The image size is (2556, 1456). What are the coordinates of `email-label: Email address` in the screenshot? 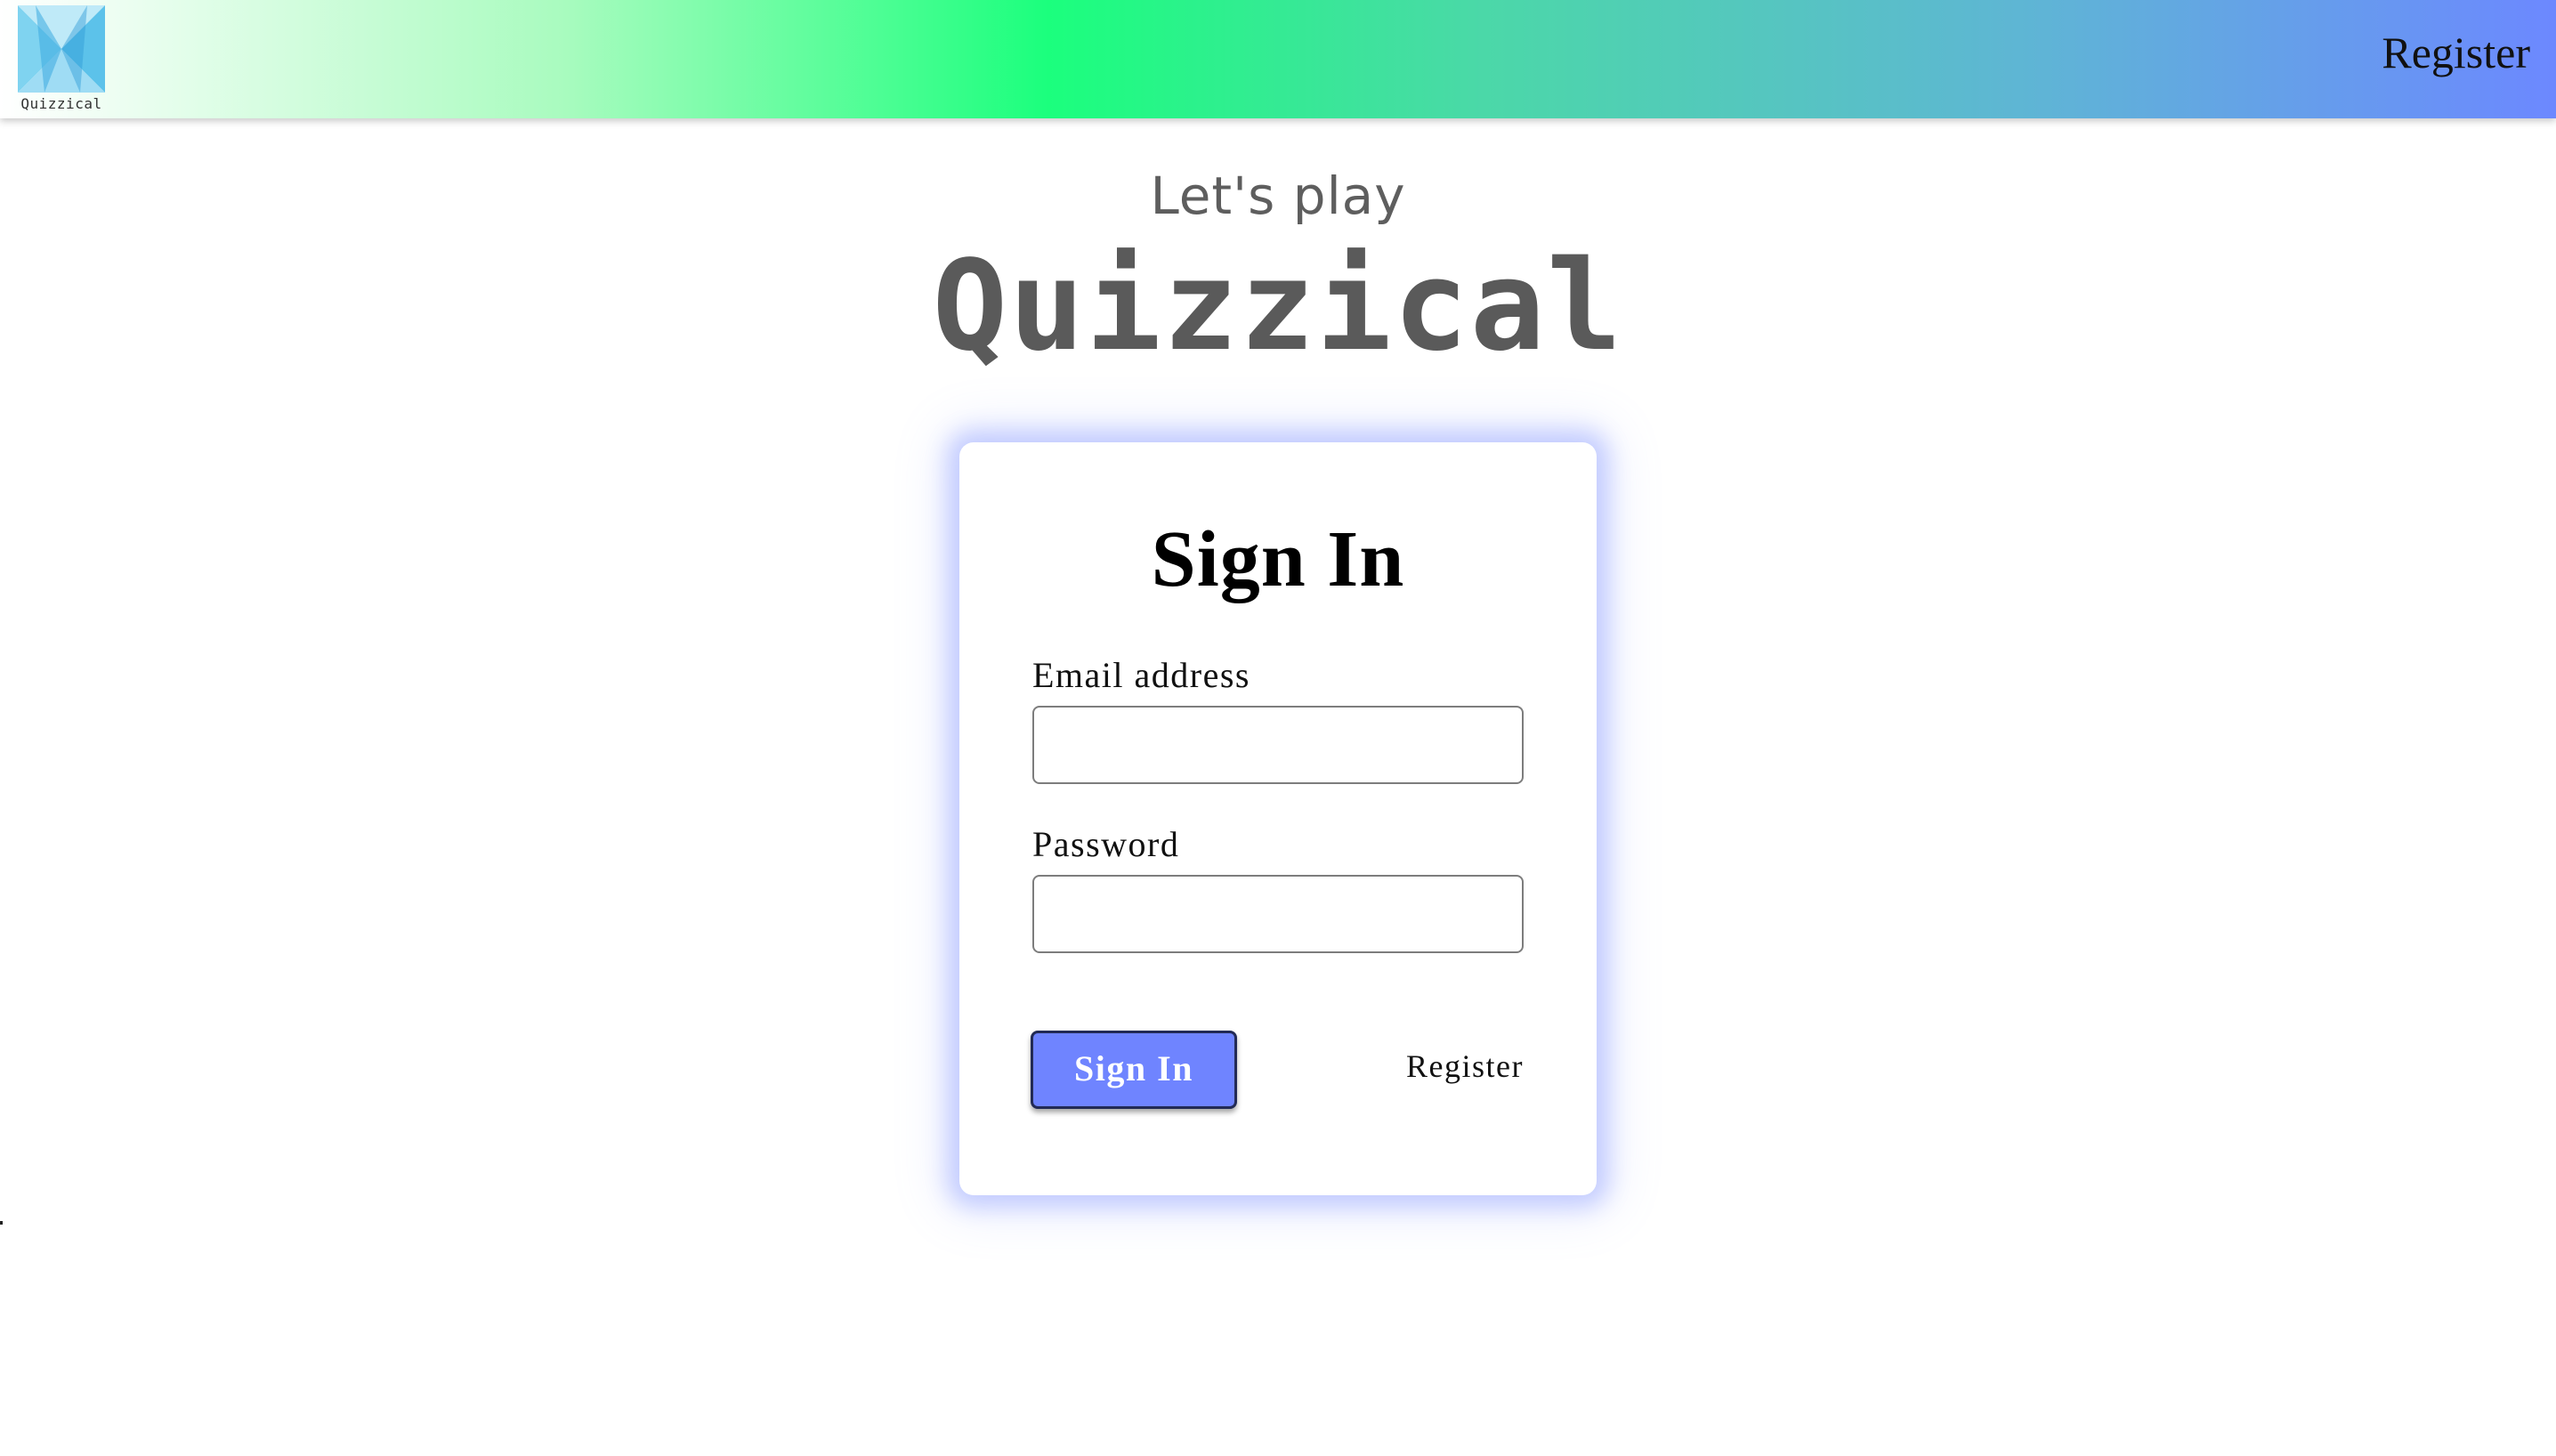 It's located at (1141, 675).